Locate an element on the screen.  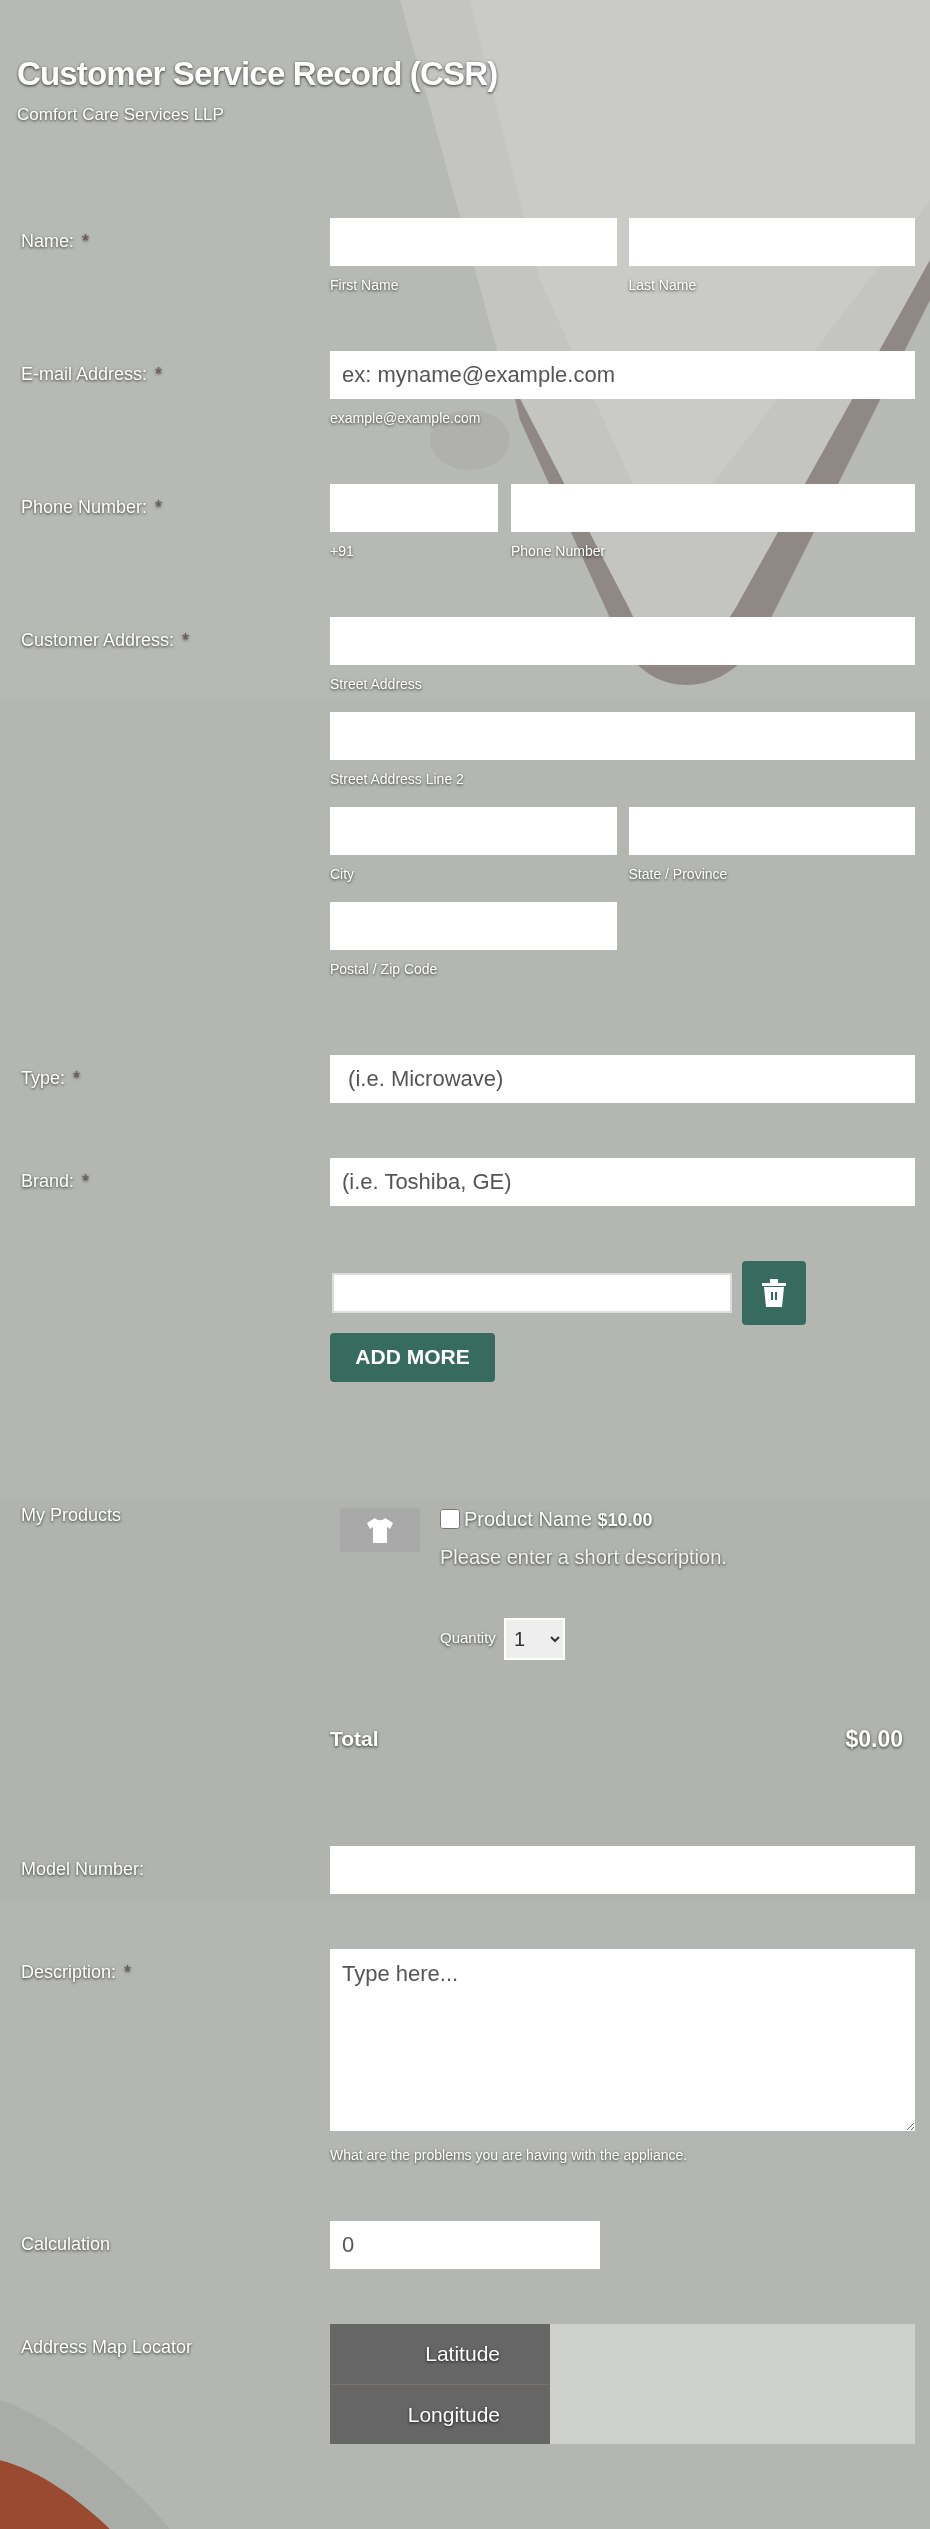
delete-button is located at coordinates (774, 1292).